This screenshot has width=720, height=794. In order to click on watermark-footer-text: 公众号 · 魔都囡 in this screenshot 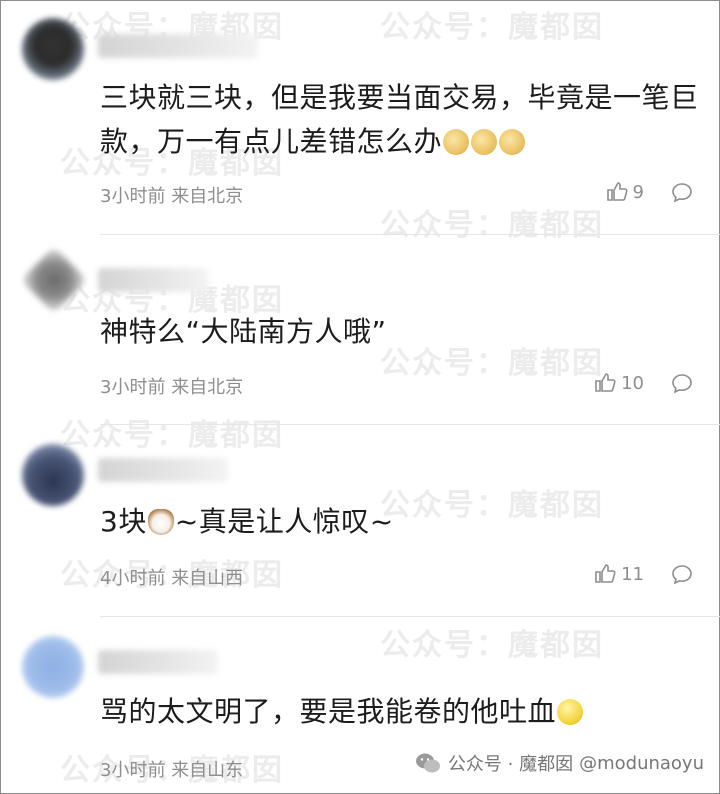, I will do `click(510, 764)`.